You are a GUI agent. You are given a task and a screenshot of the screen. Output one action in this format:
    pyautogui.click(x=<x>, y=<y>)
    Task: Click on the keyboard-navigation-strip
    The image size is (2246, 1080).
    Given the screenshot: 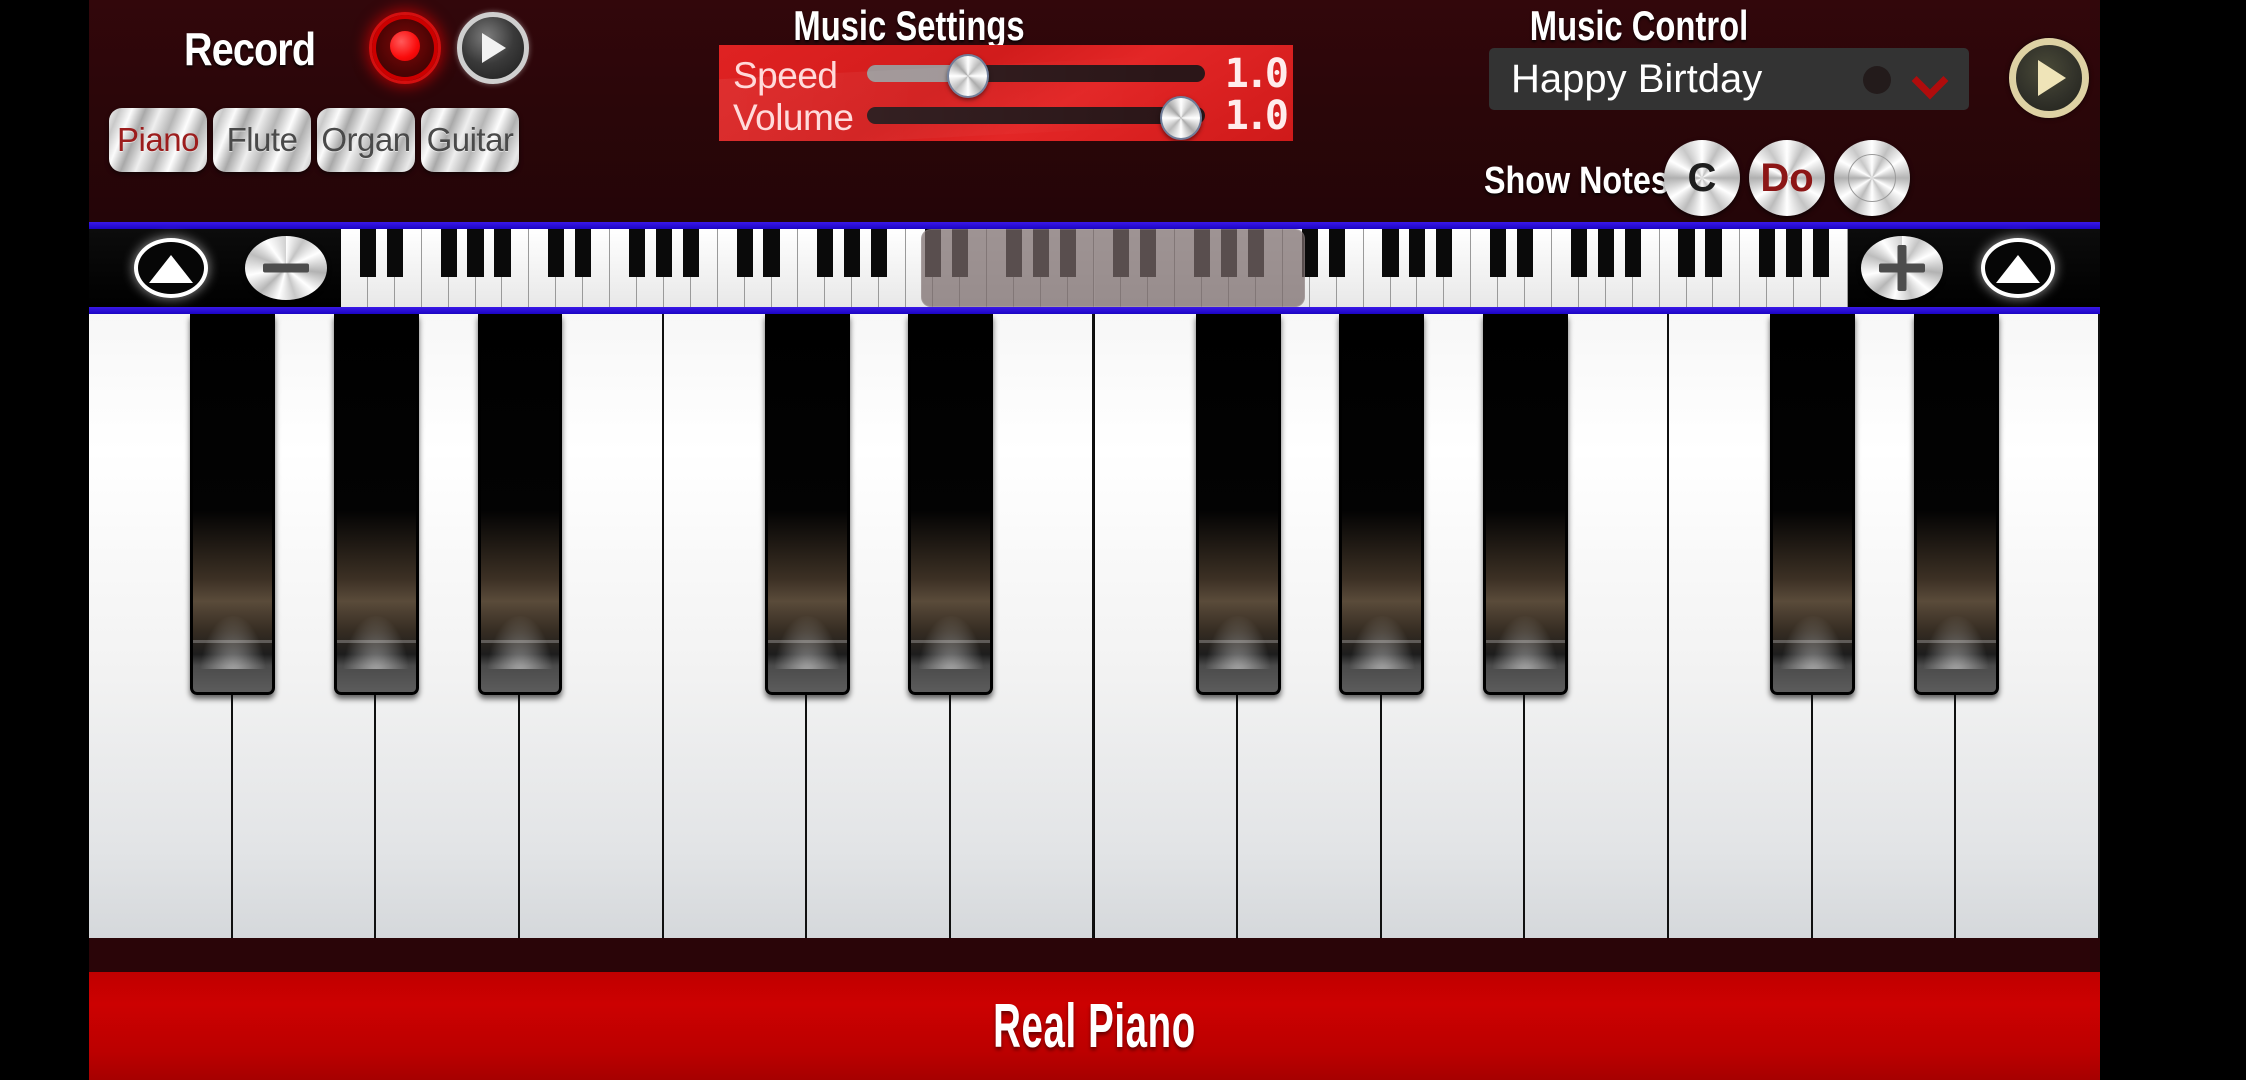 What is the action you would take?
    pyautogui.click(x=1094, y=268)
    